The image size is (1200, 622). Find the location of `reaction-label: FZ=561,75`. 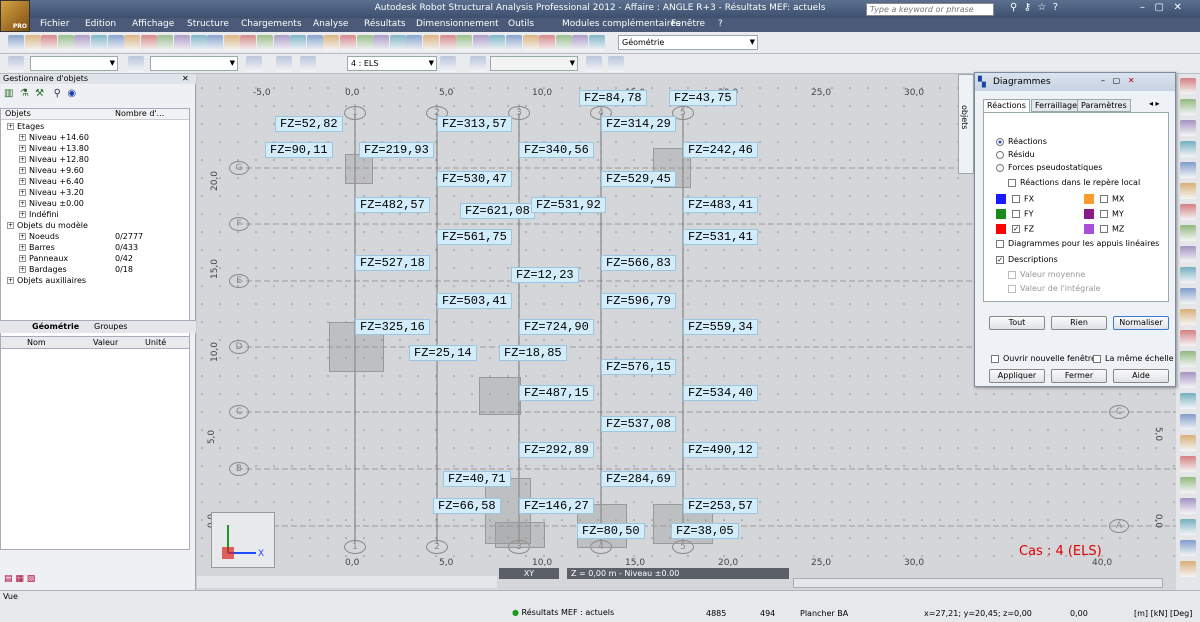

reaction-label: FZ=561,75 is located at coordinates (474, 237).